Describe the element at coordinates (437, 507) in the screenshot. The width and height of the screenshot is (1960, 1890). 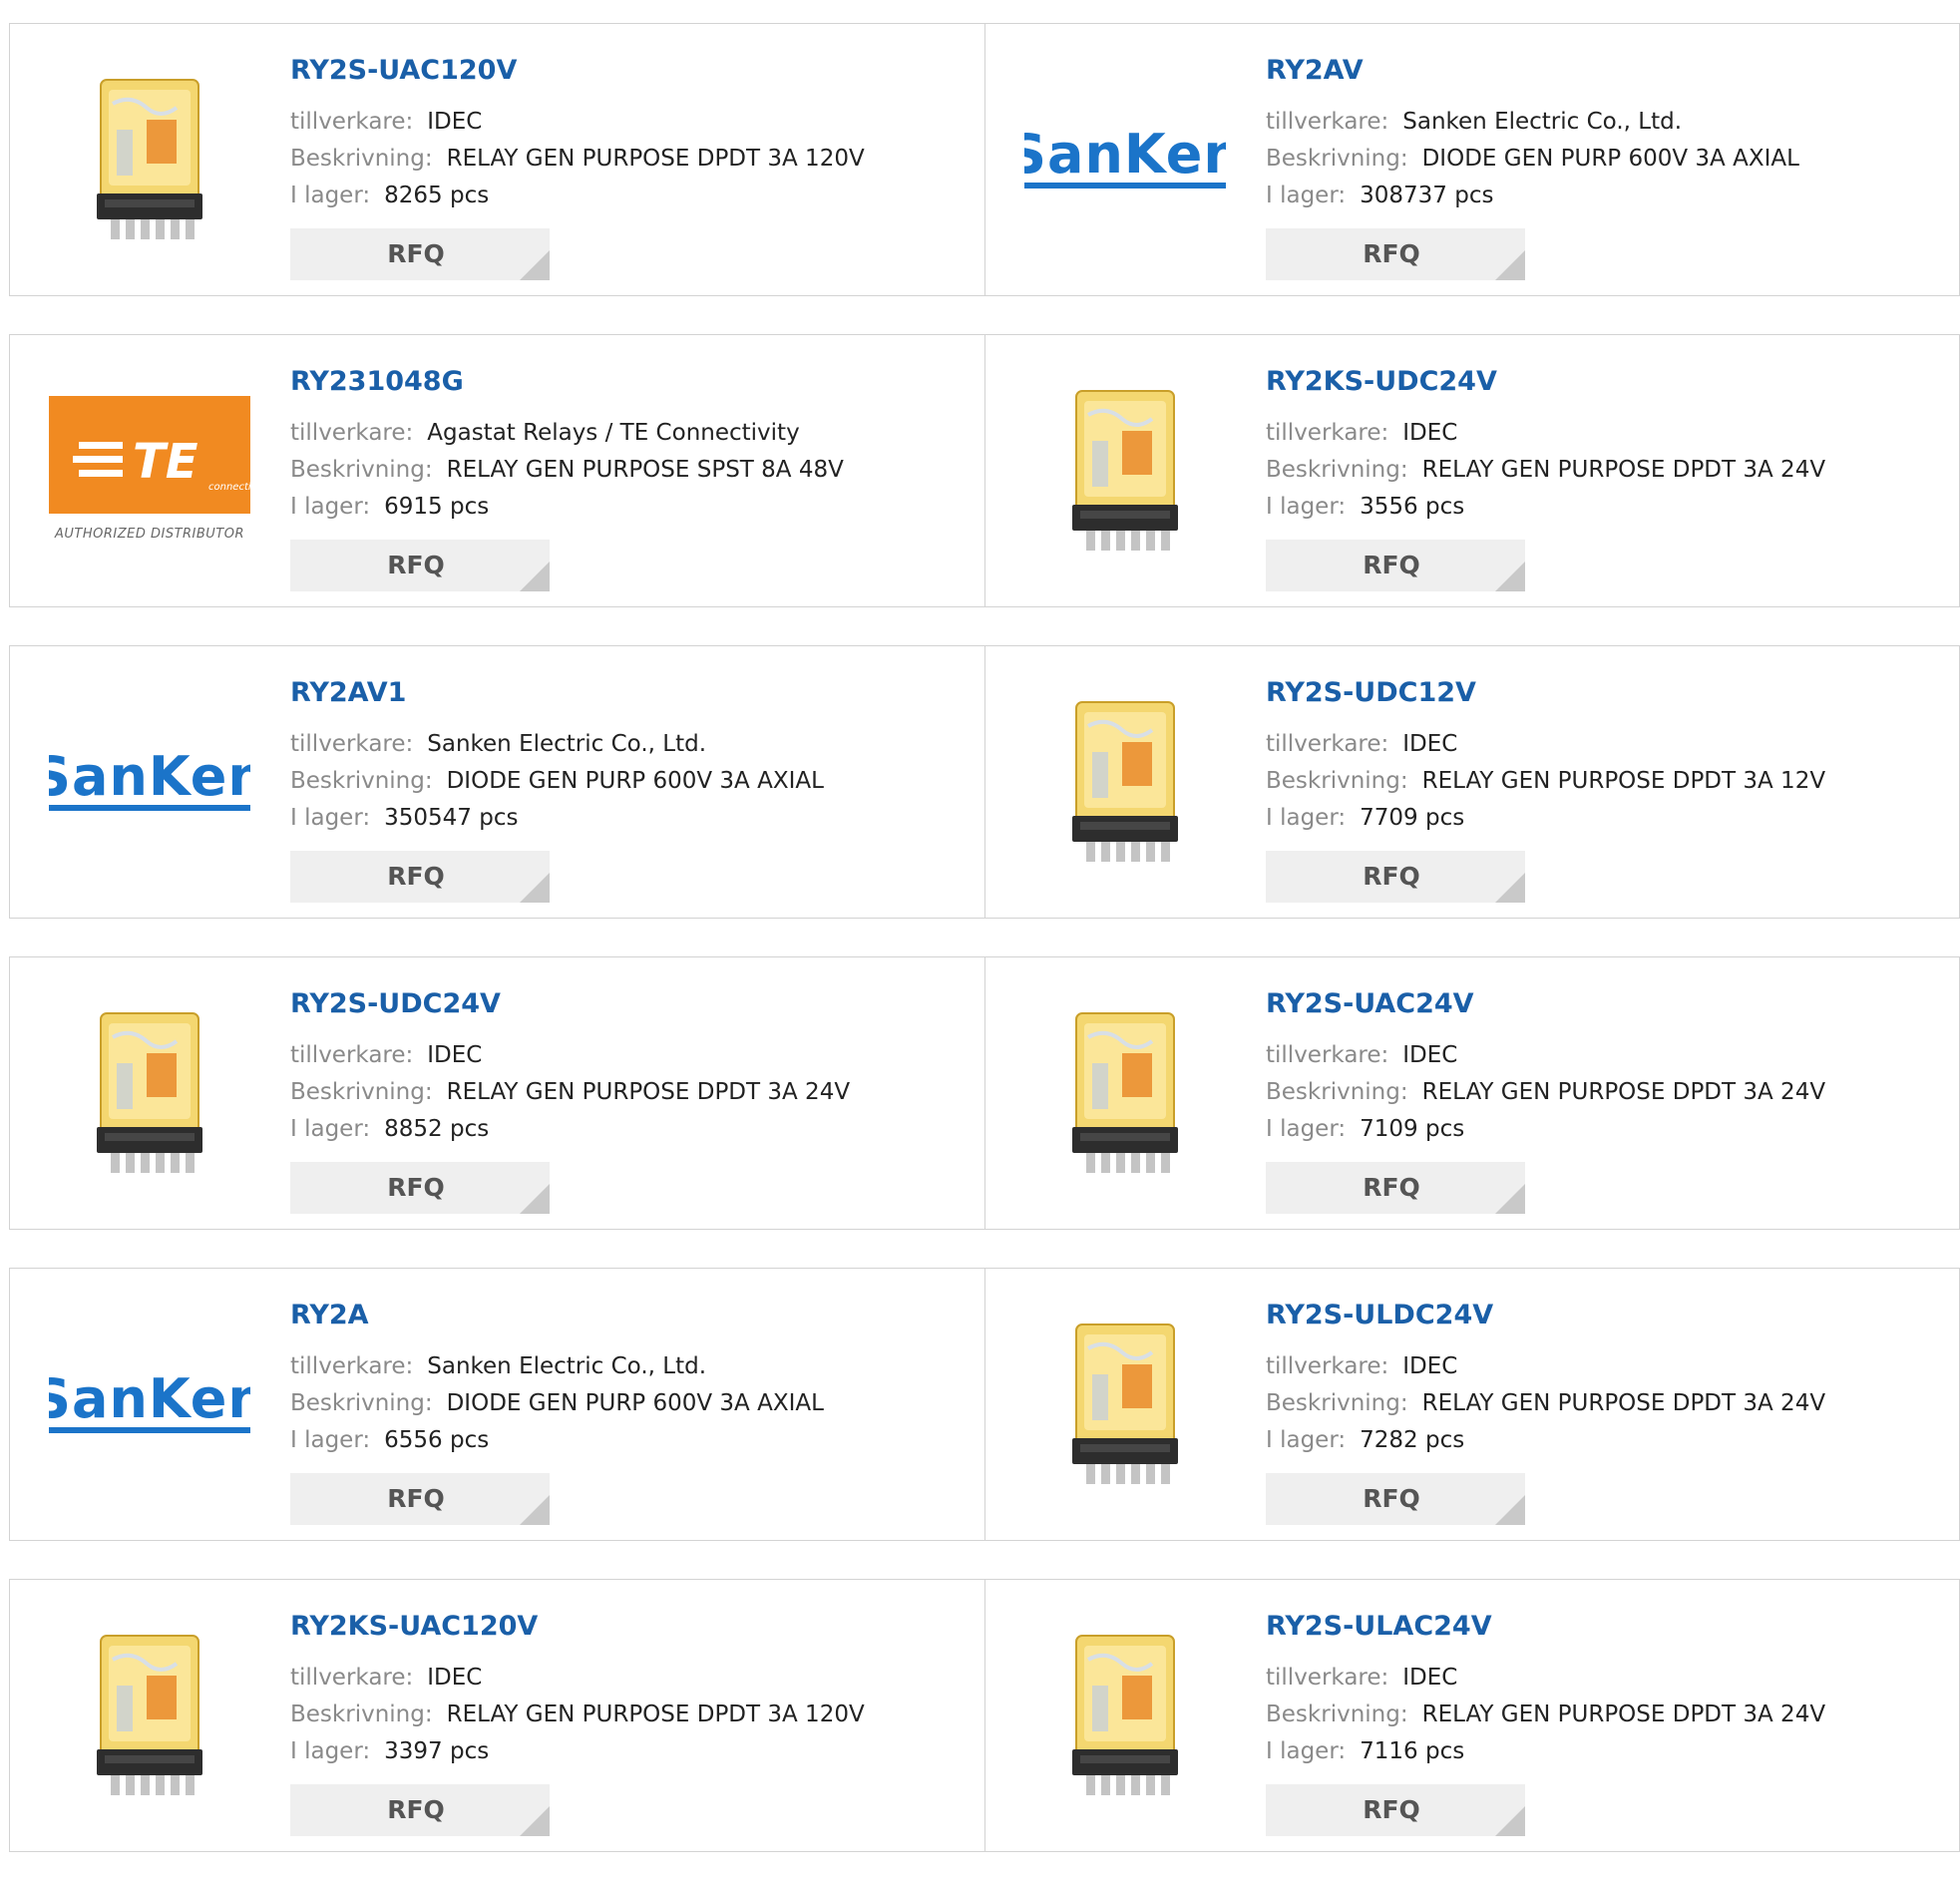
I see `stock-value: 6915 pcs` at that location.